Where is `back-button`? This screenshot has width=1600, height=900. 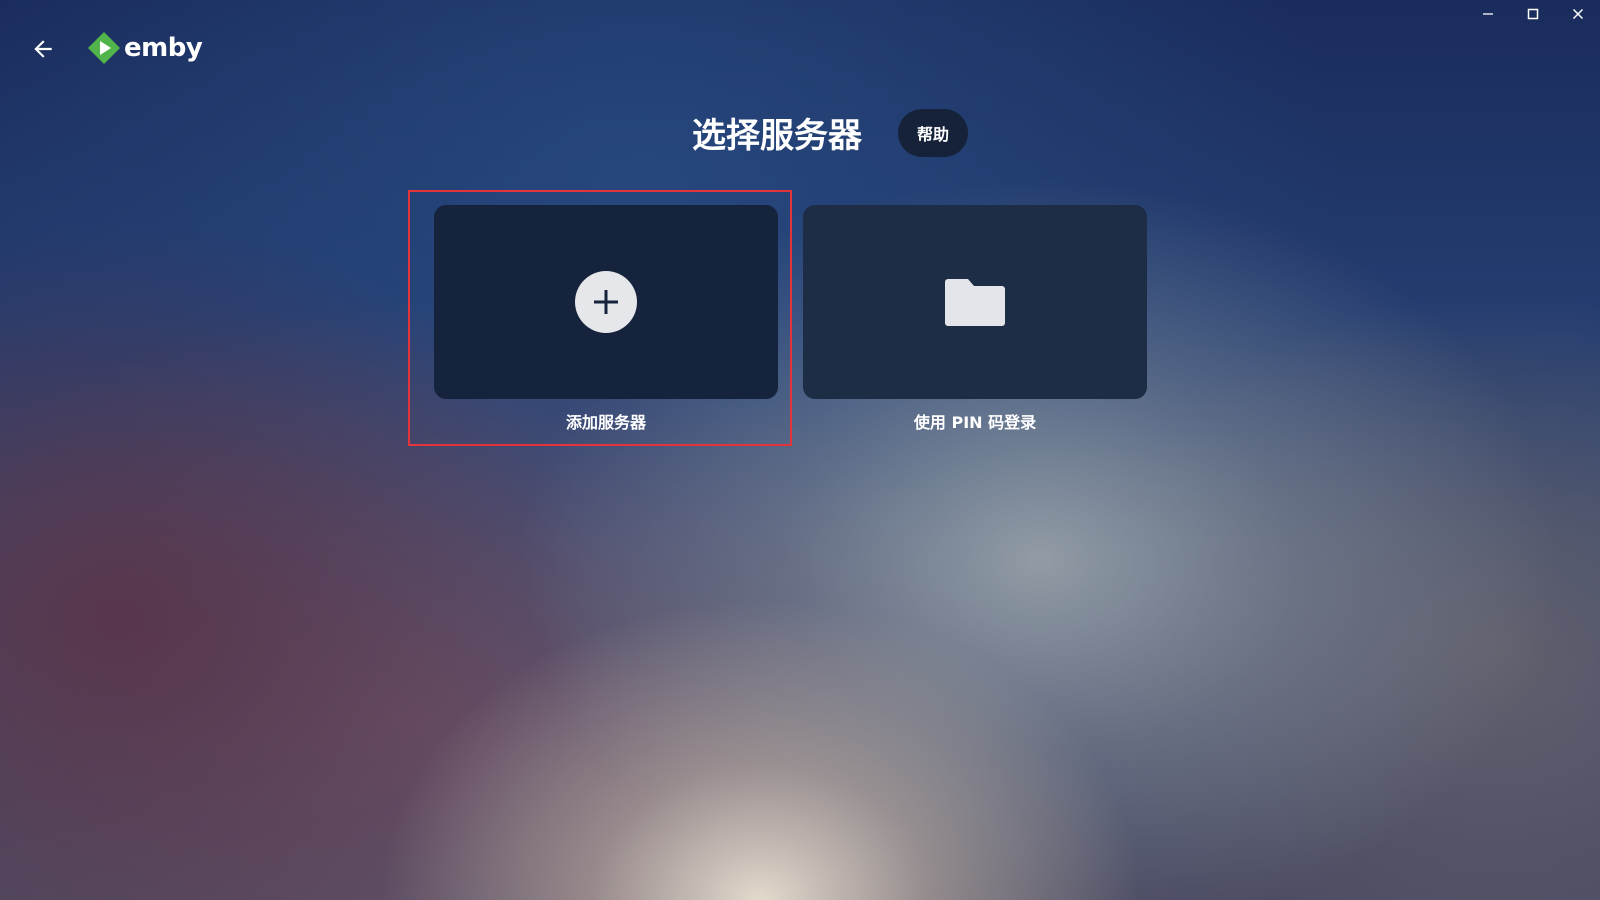
back-button is located at coordinates (43, 49).